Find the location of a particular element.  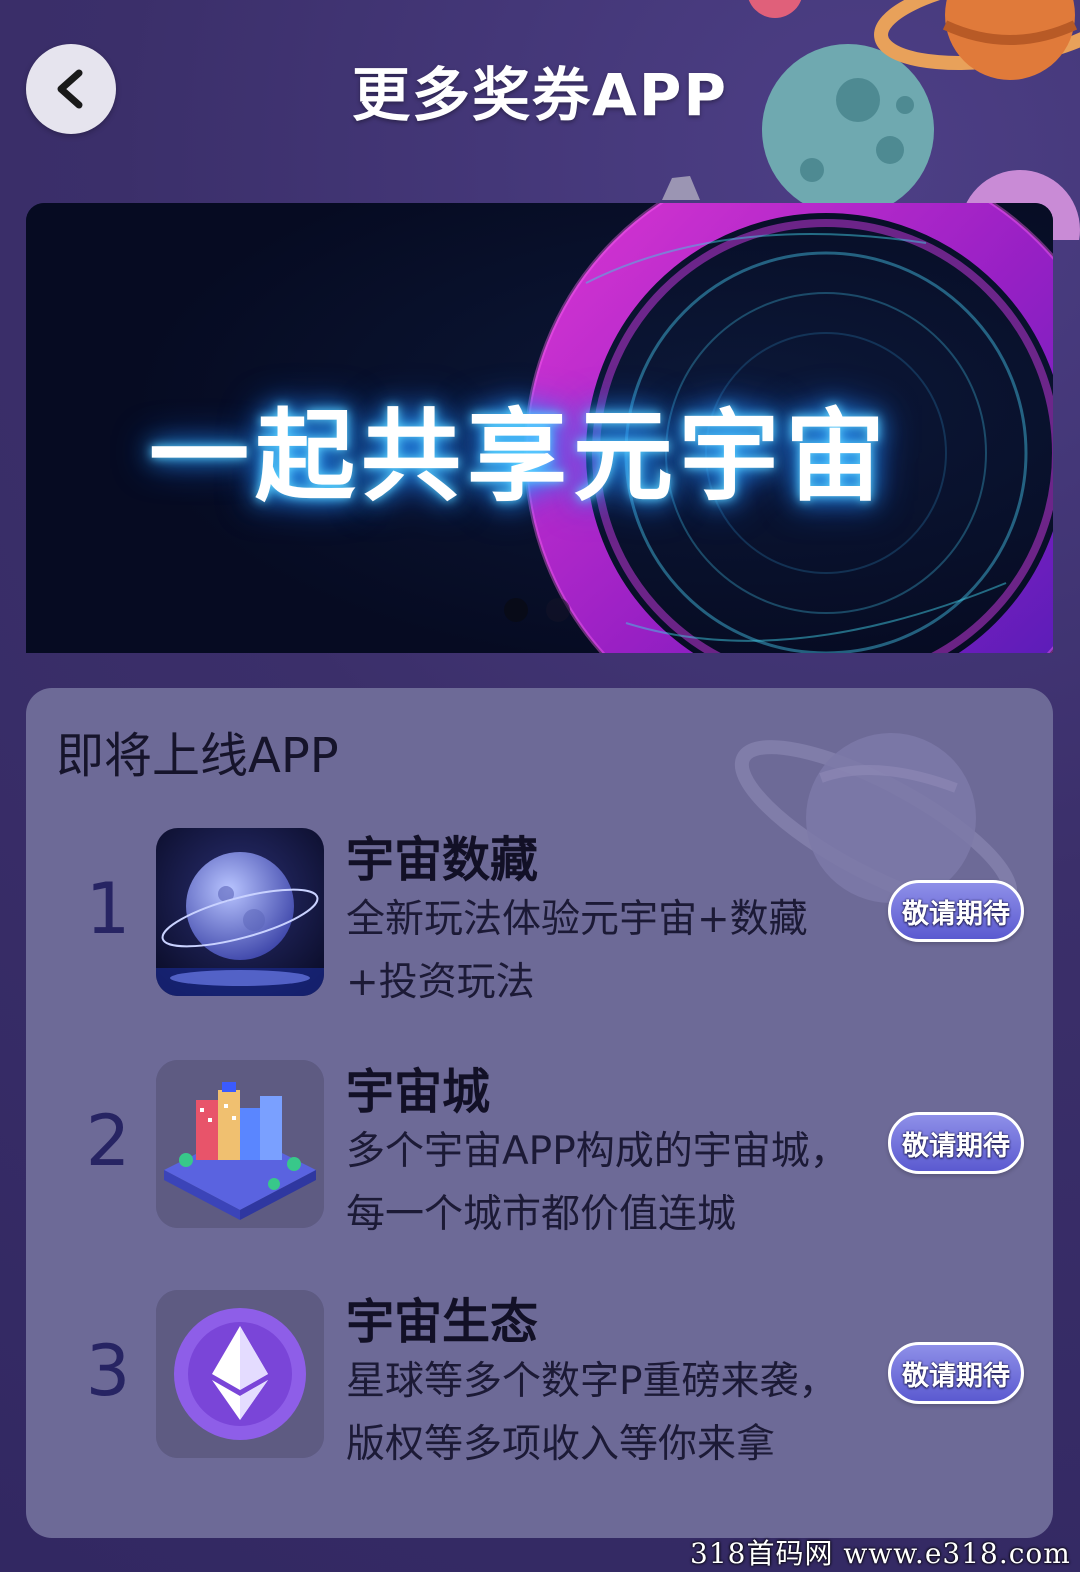

app-description: 全新玩法体验元宇宙+数藏+投资玩法 is located at coordinates (577, 951).